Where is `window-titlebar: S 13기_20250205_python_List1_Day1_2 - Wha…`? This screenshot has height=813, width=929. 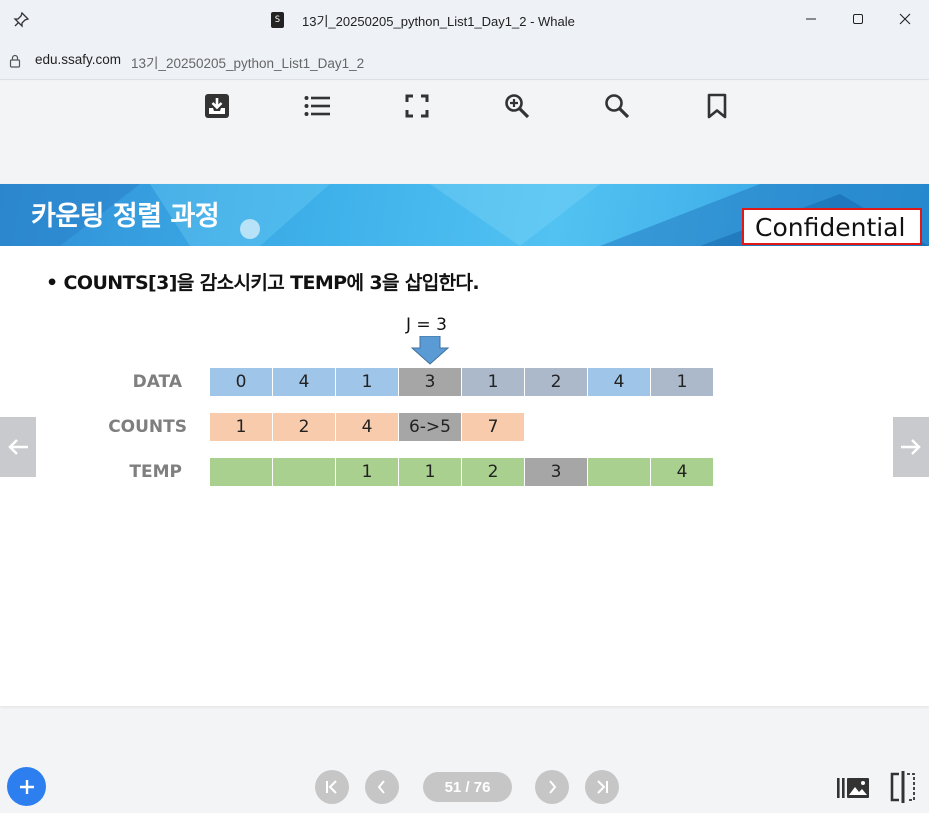
window-titlebar: S 13기_20250205_python_List1_Day1_2 - Wha… is located at coordinates (464, 20).